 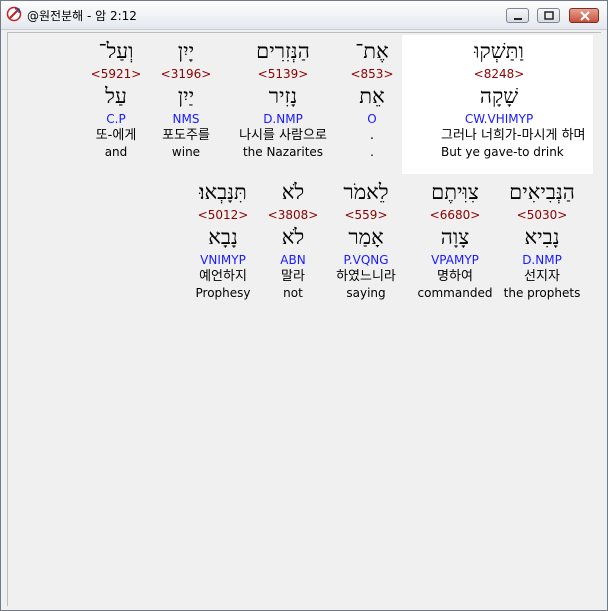 I want to click on korean-gloss: 그러나 너희가-마시게 하며, so click(x=513, y=135).